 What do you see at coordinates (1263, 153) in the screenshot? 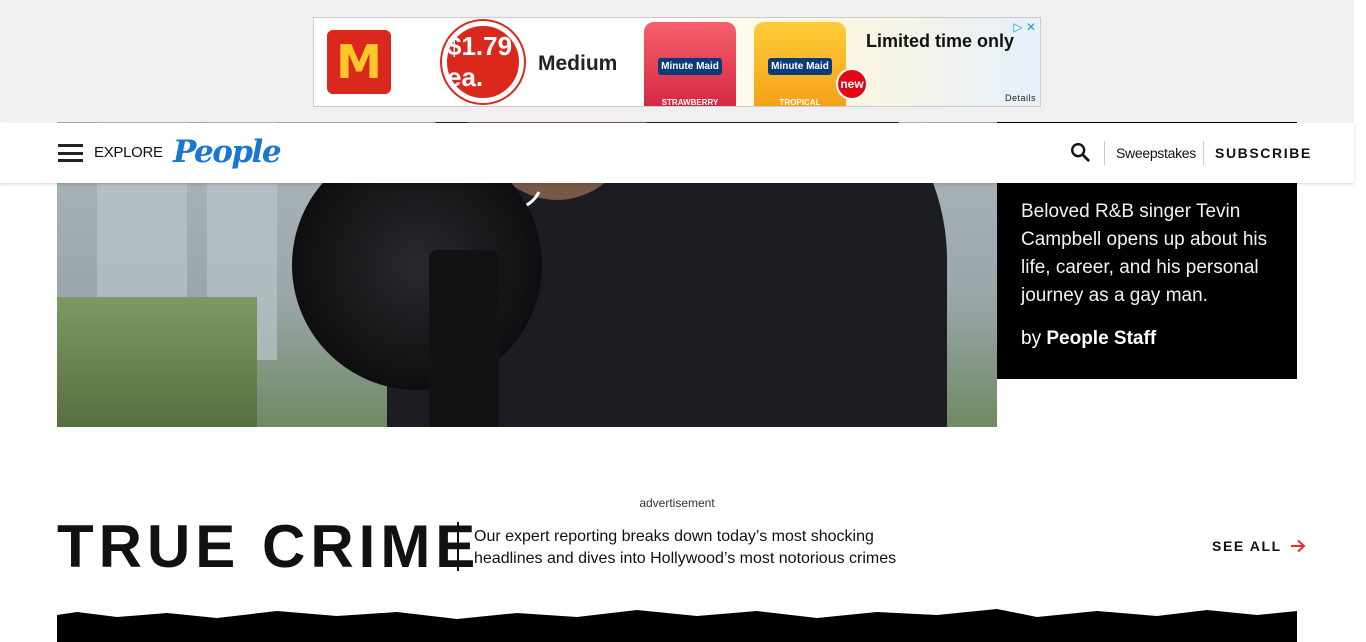
I see `subscribe-link: SUBSCRIBE` at bounding box center [1263, 153].